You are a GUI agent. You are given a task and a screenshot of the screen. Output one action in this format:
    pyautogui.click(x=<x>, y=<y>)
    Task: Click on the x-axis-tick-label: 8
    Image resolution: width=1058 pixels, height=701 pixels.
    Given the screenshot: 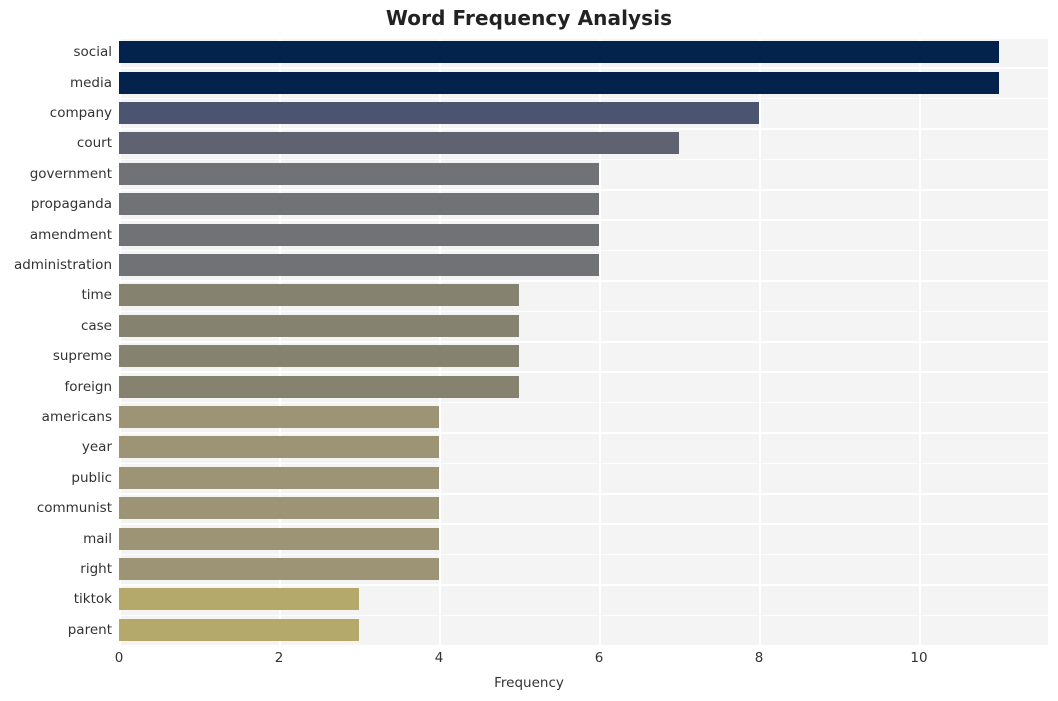 What is the action you would take?
    pyautogui.click(x=759, y=658)
    